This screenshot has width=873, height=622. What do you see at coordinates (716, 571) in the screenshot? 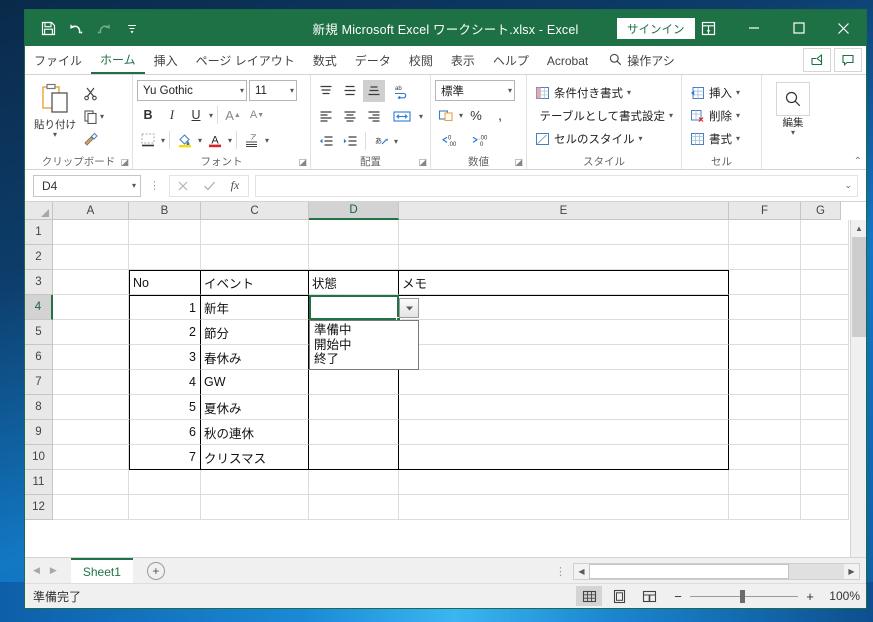
I see `horizontal-scrollbar: ◀ ▶` at bounding box center [716, 571].